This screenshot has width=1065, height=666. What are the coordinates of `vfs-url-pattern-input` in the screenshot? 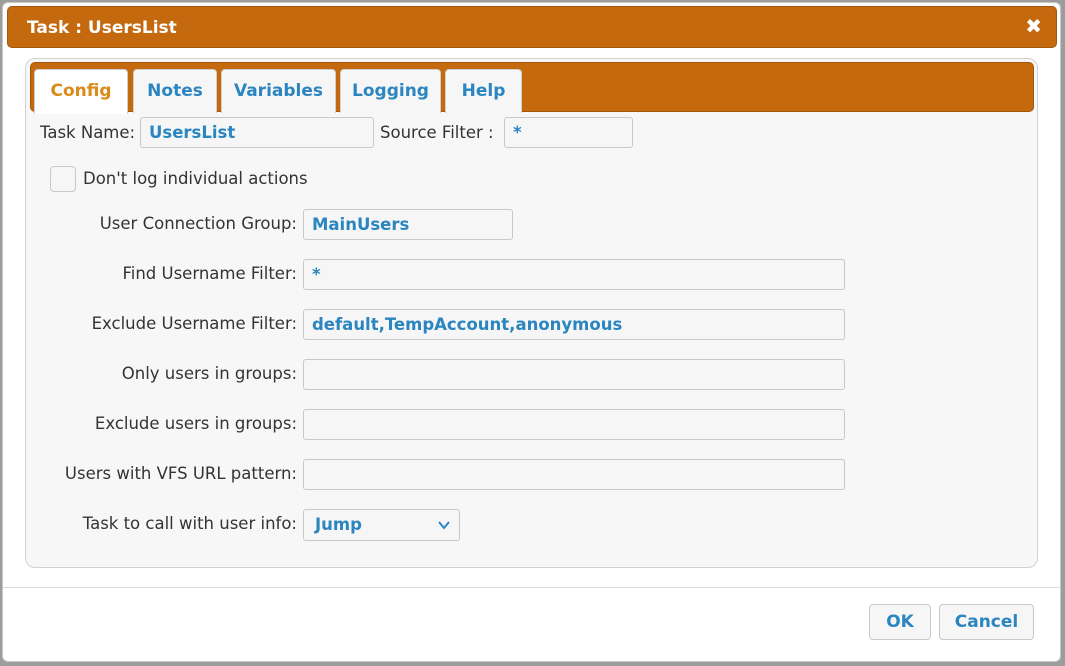 It's located at (574, 474).